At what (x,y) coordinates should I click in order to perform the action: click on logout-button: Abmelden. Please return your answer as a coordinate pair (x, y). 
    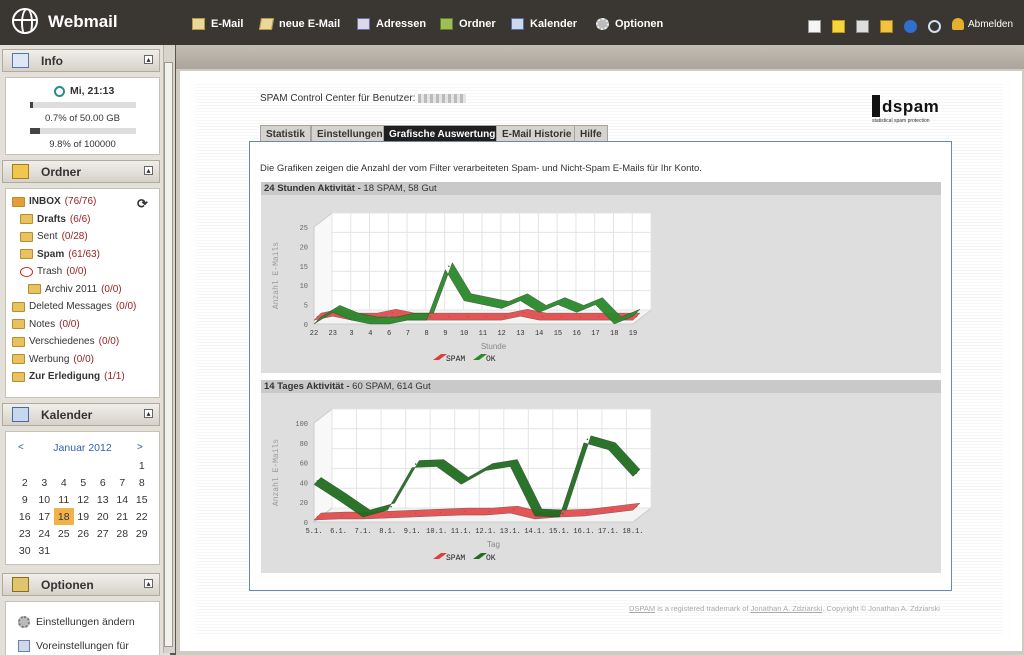
    Looking at the image, I should click on (982, 24).